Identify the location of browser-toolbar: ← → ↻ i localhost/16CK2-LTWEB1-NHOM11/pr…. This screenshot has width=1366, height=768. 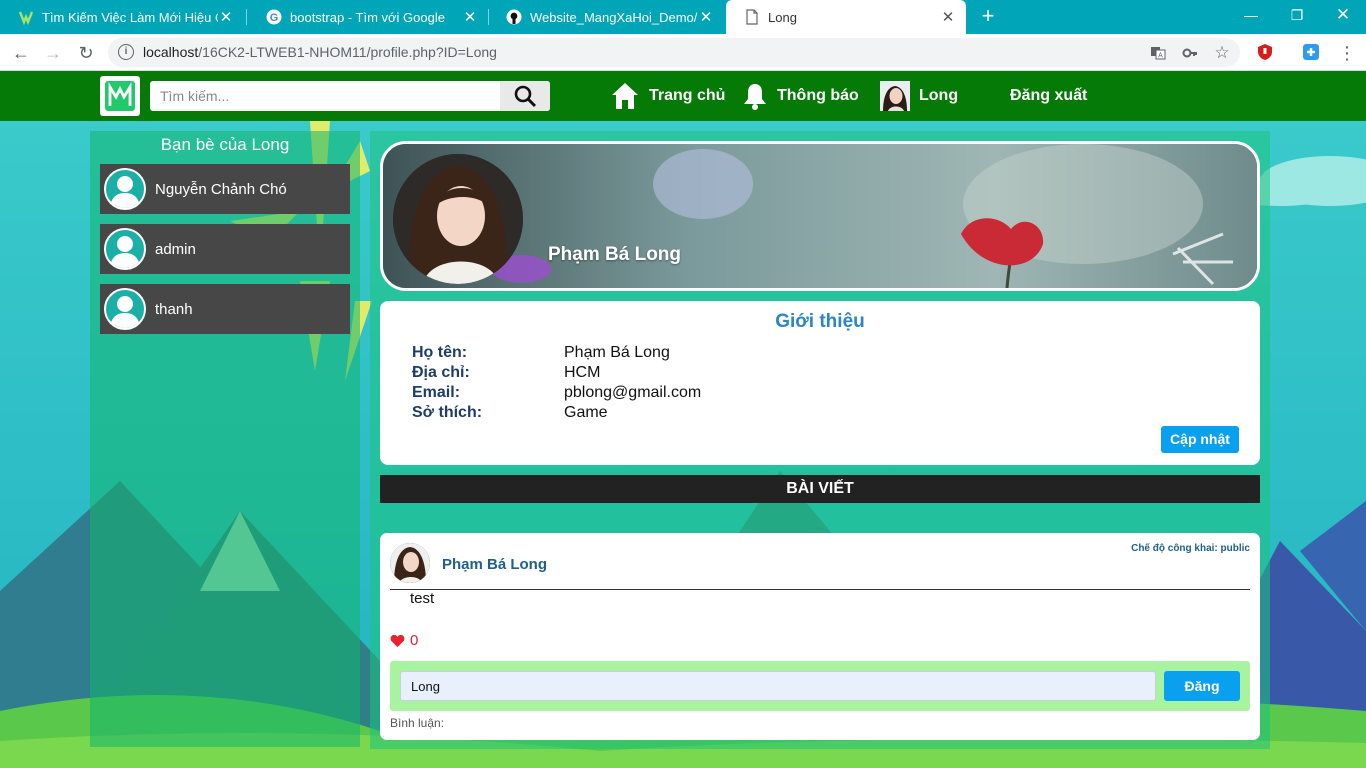
(683, 52).